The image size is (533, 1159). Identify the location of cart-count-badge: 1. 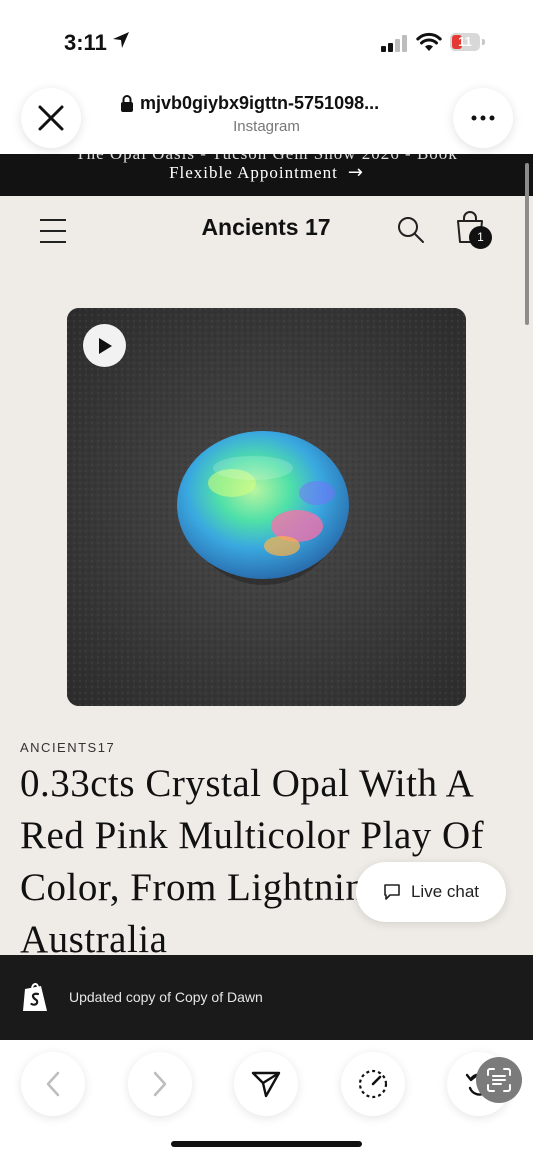
(480, 237).